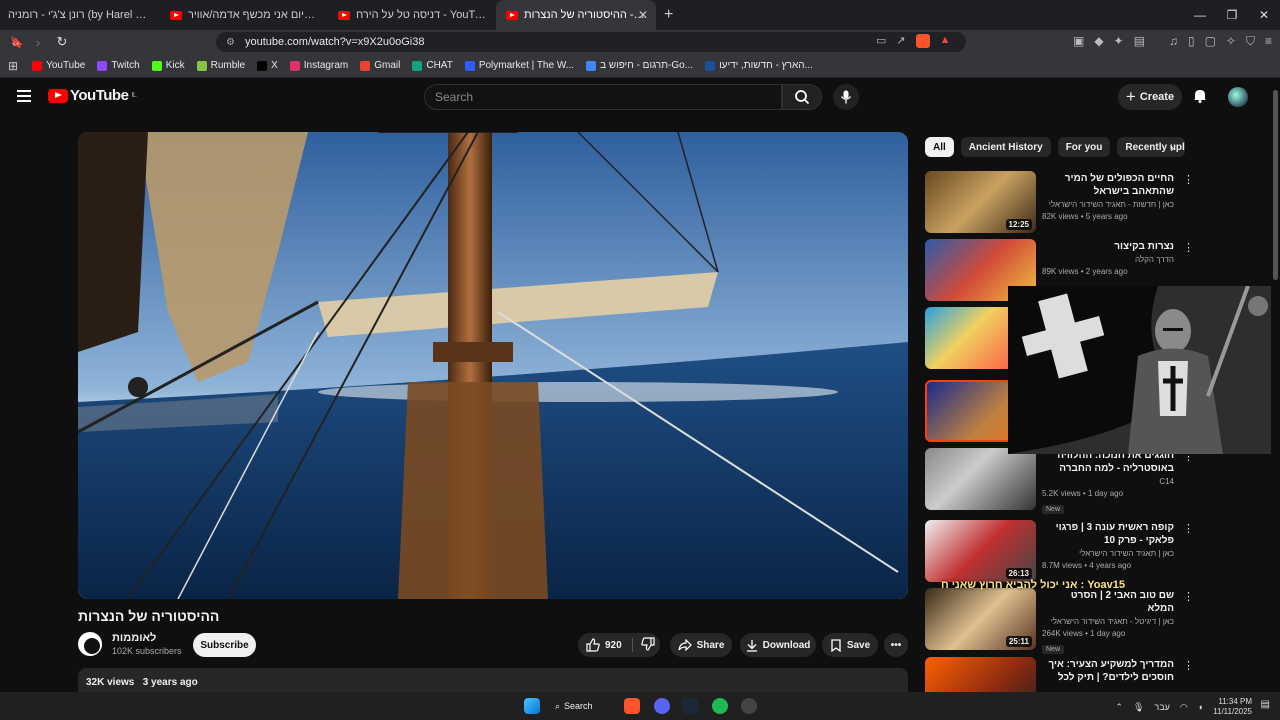 Image resolution: width=1280 pixels, height=720 pixels. What do you see at coordinates (1108, 534) in the screenshot?
I see `recommended-title: קופה ראשית עונה 3 | פרגוי פלאקי - פרק 10` at bounding box center [1108, 534].